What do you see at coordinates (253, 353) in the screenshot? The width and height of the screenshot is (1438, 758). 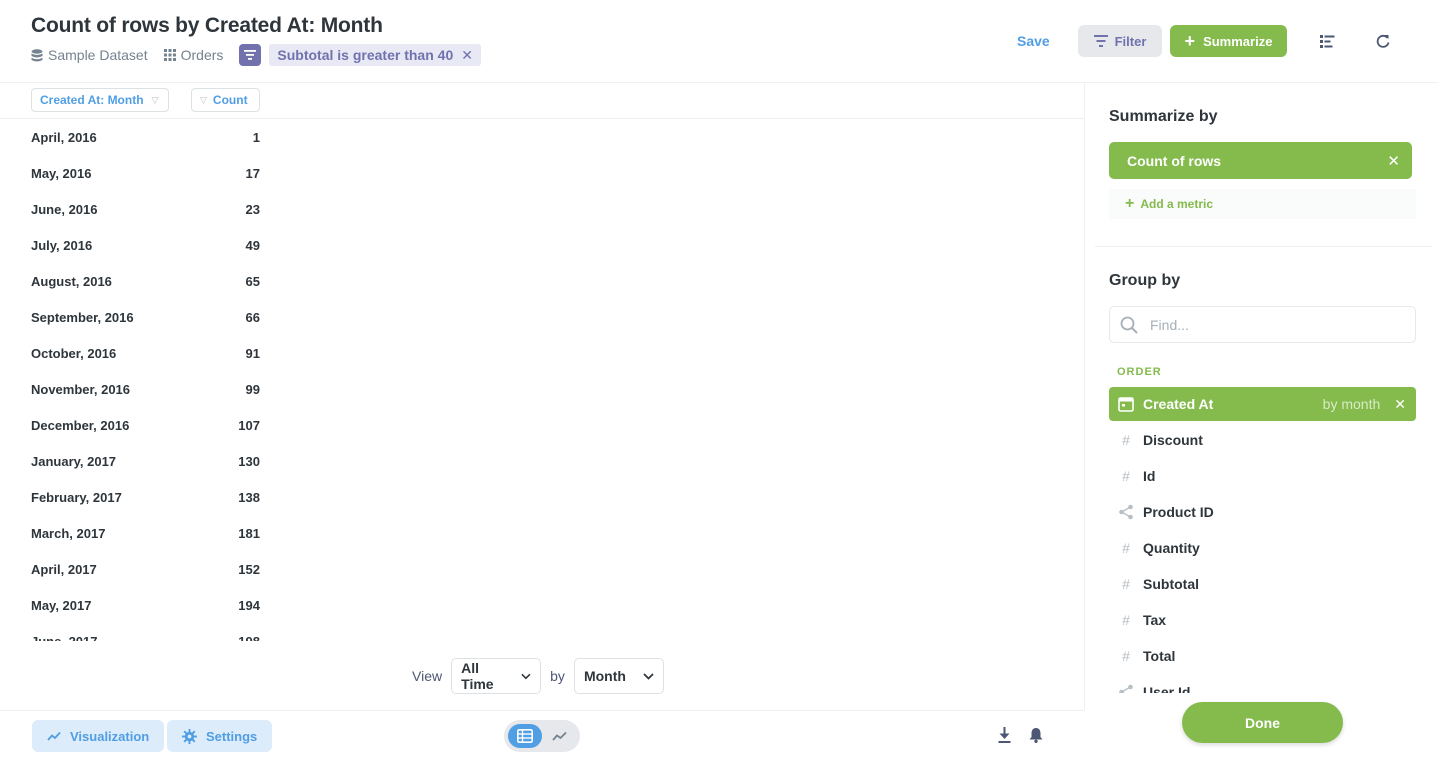 I see `cell-count: 91` at bounding box center [253, 353].